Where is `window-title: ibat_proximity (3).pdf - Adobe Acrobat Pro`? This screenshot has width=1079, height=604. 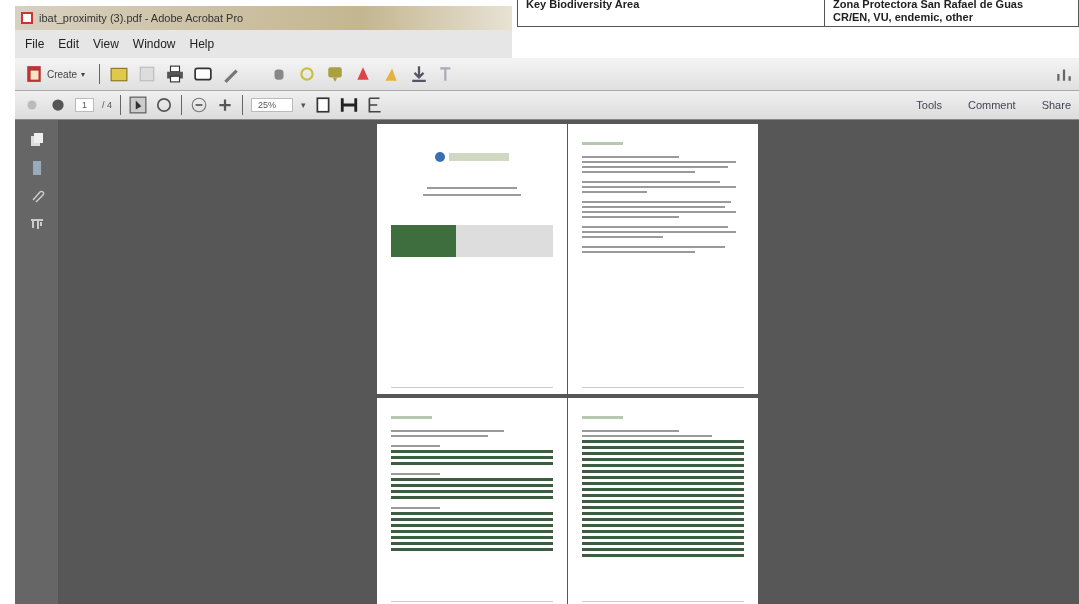 window-title: ibat_proximity (3).pdf - Adobe Acrobat Pro is located at coordinates (141, 18).